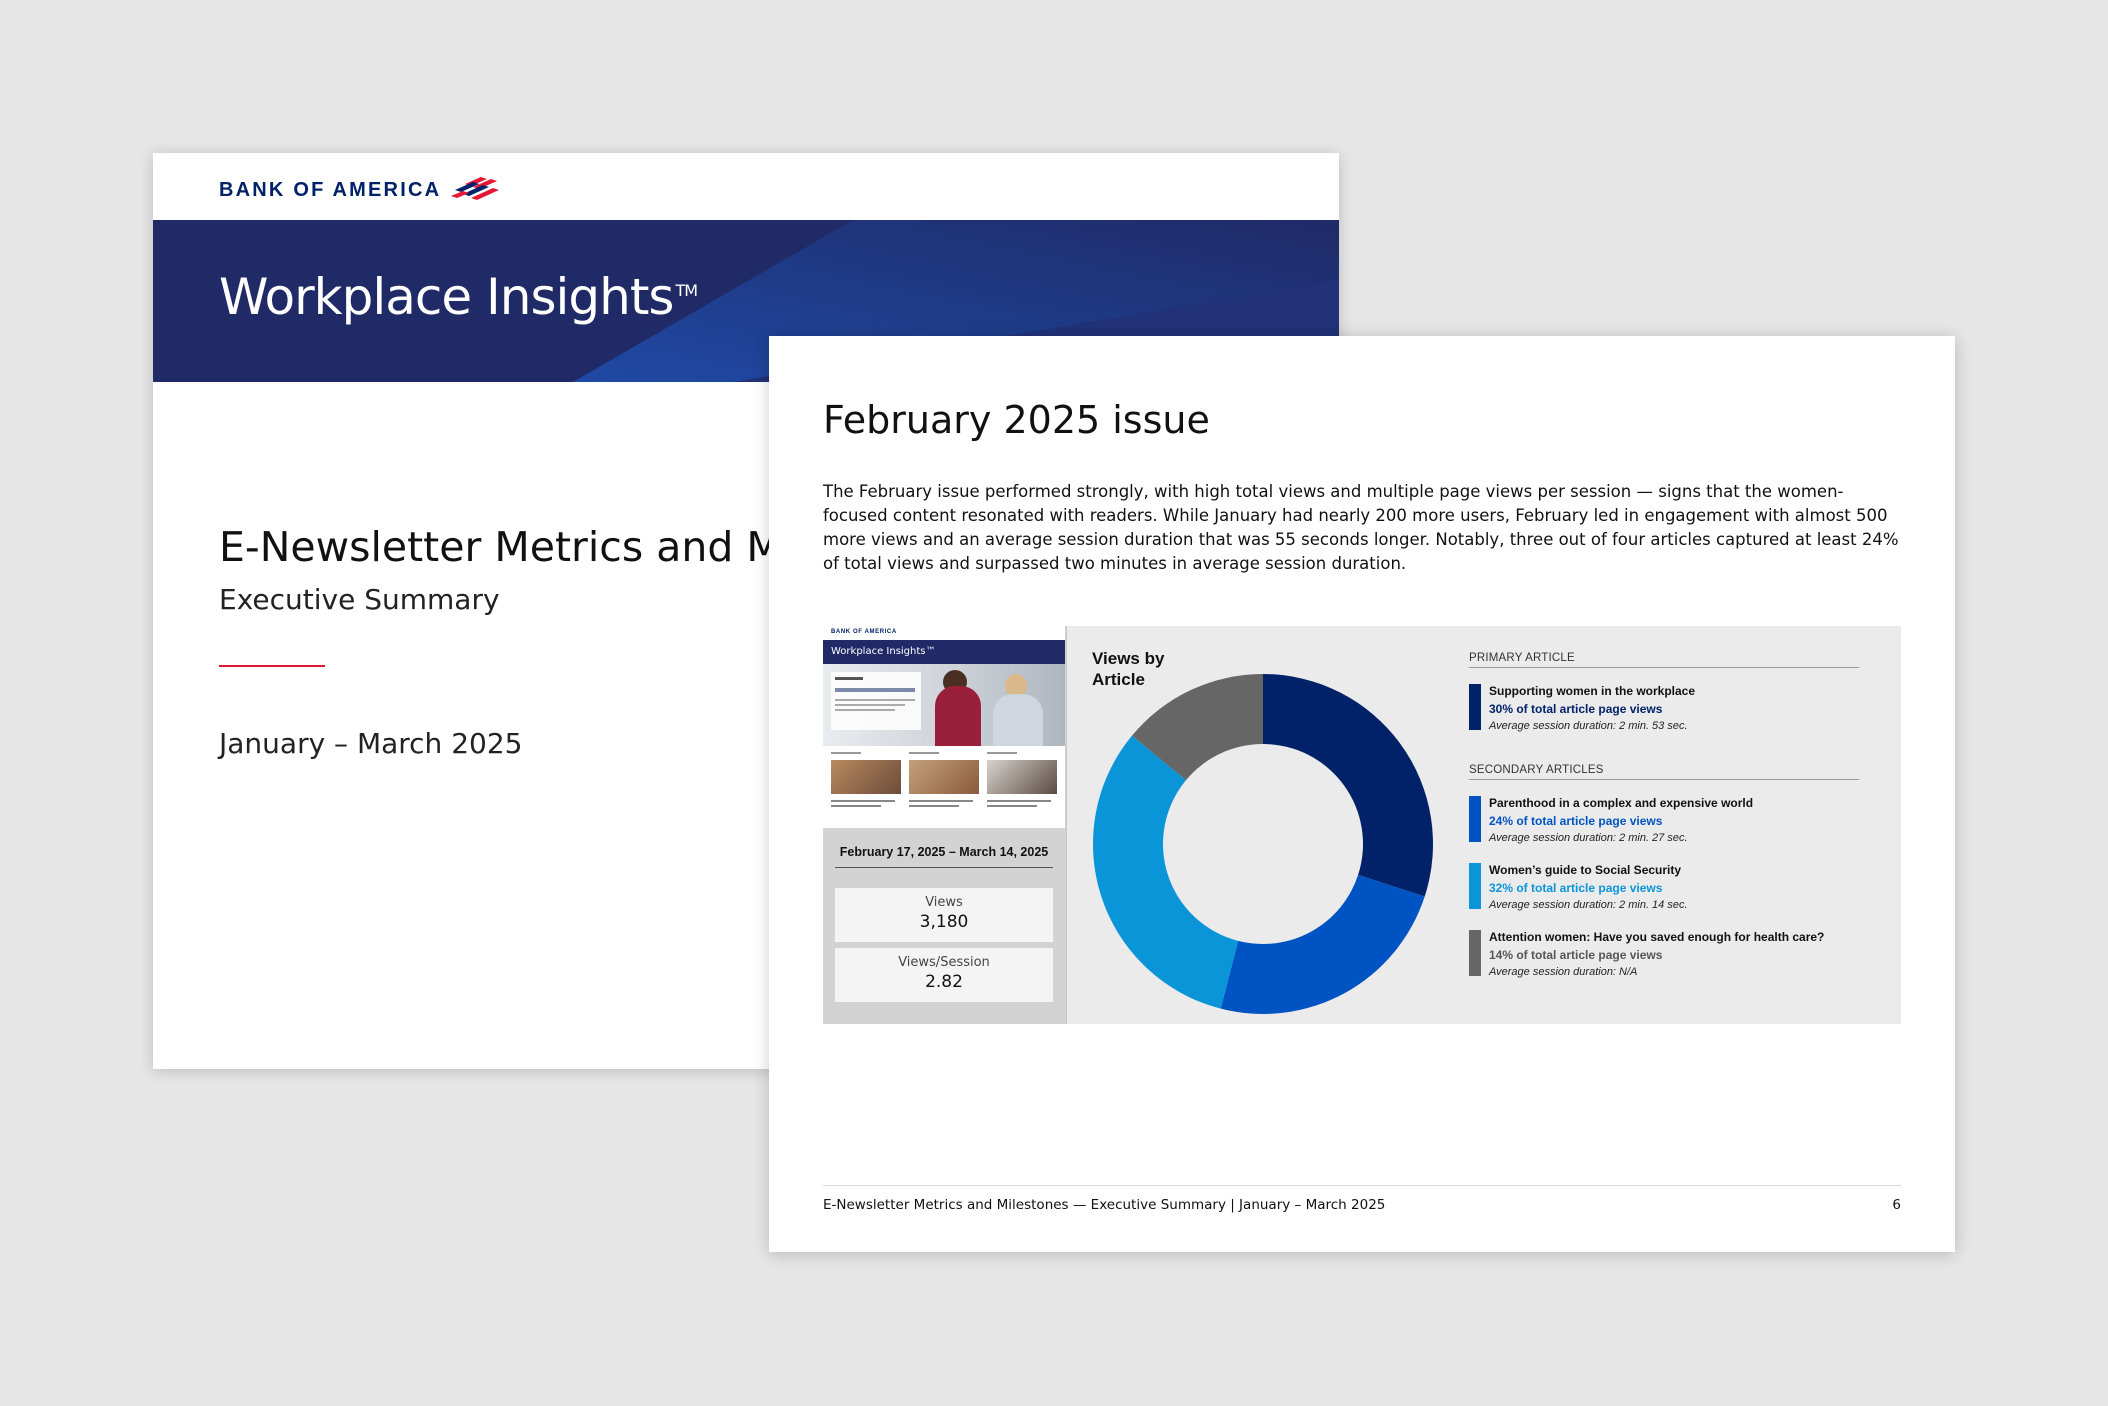  I want to click on footer-divider, so click(1362, 1185).